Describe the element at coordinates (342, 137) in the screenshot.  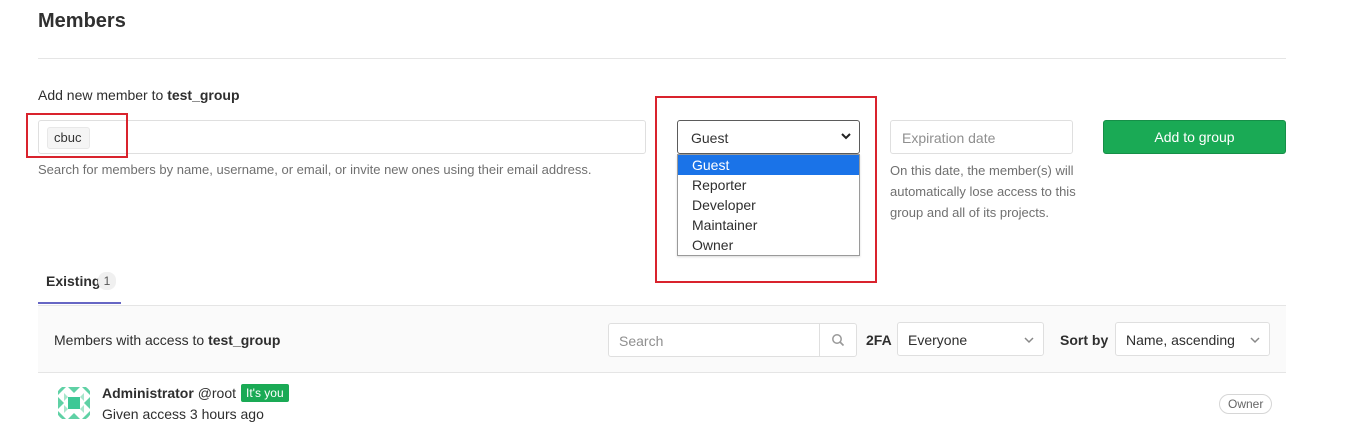
I see `member-search-input: cbuc` at that location.